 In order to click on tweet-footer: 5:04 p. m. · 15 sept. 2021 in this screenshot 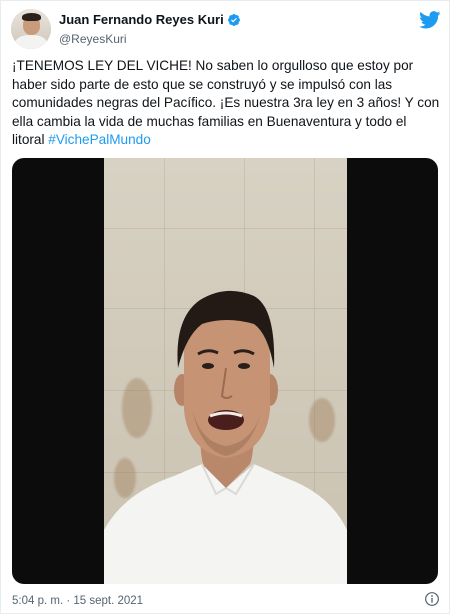, I will do `click(226, 600)`.